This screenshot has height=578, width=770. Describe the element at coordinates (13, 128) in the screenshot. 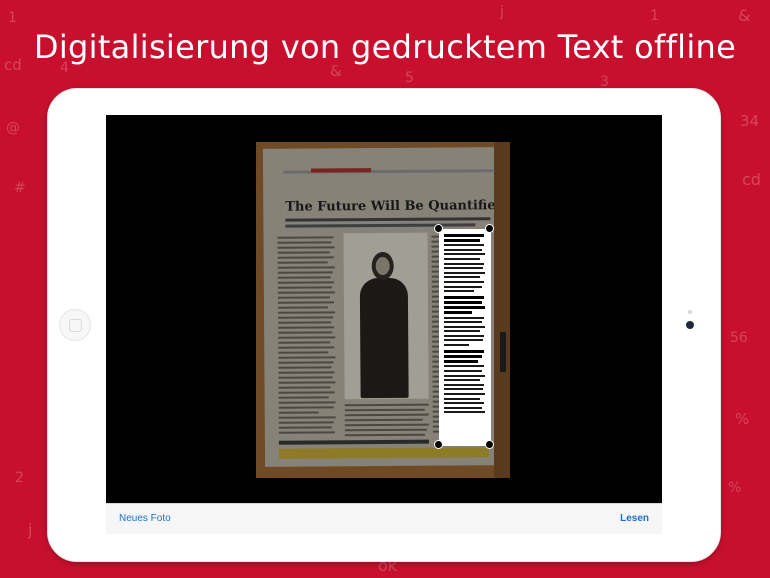

I see `bg-glyph: @` at that location.